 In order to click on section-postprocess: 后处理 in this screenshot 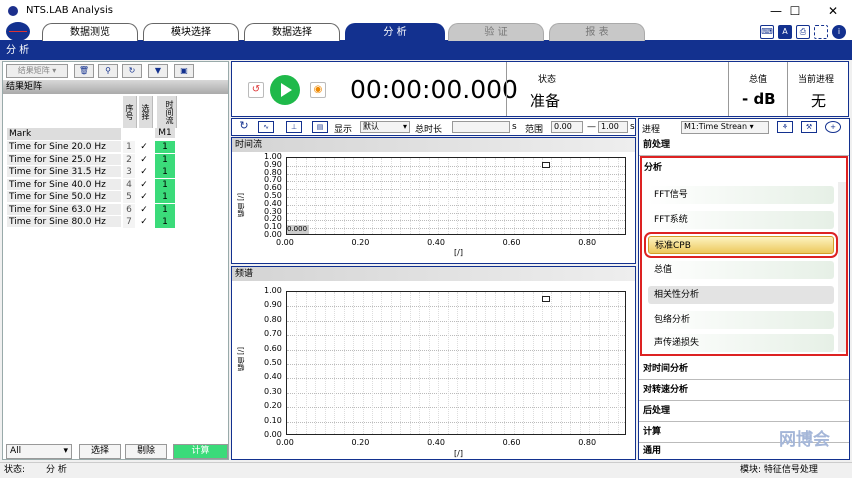, I will do `click(744, 411)`.